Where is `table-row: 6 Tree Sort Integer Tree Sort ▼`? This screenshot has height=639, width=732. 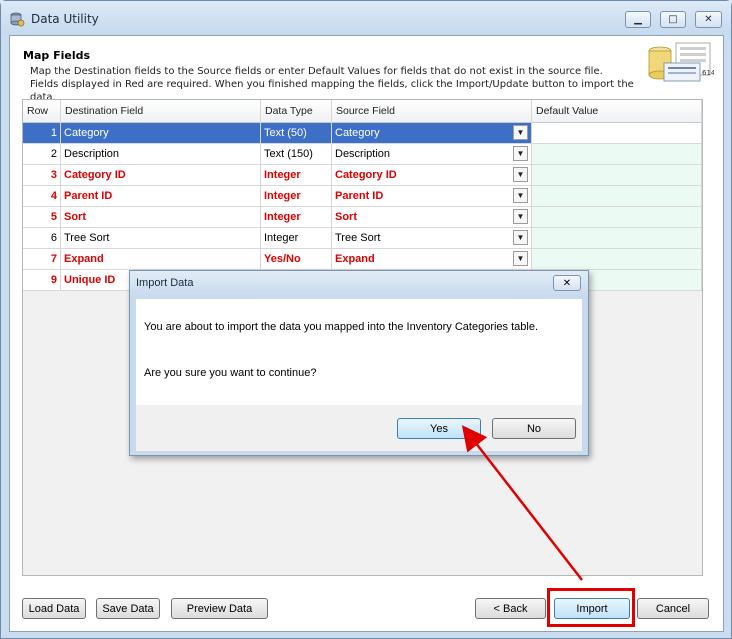
table-row: 6 Tree Sort Integer Tree Sort ▼ is located at coordinates (362, 238).